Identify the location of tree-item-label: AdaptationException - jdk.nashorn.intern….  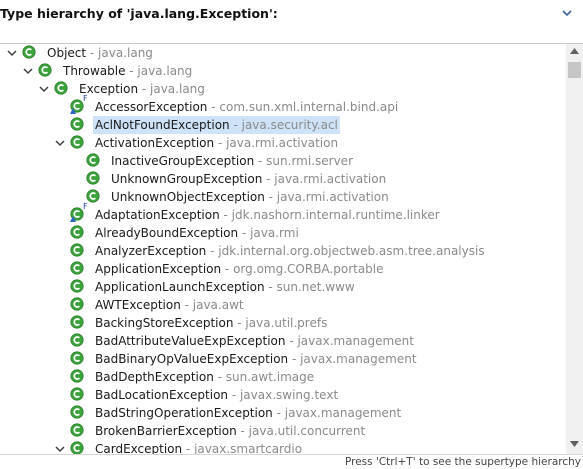
(267, 215).